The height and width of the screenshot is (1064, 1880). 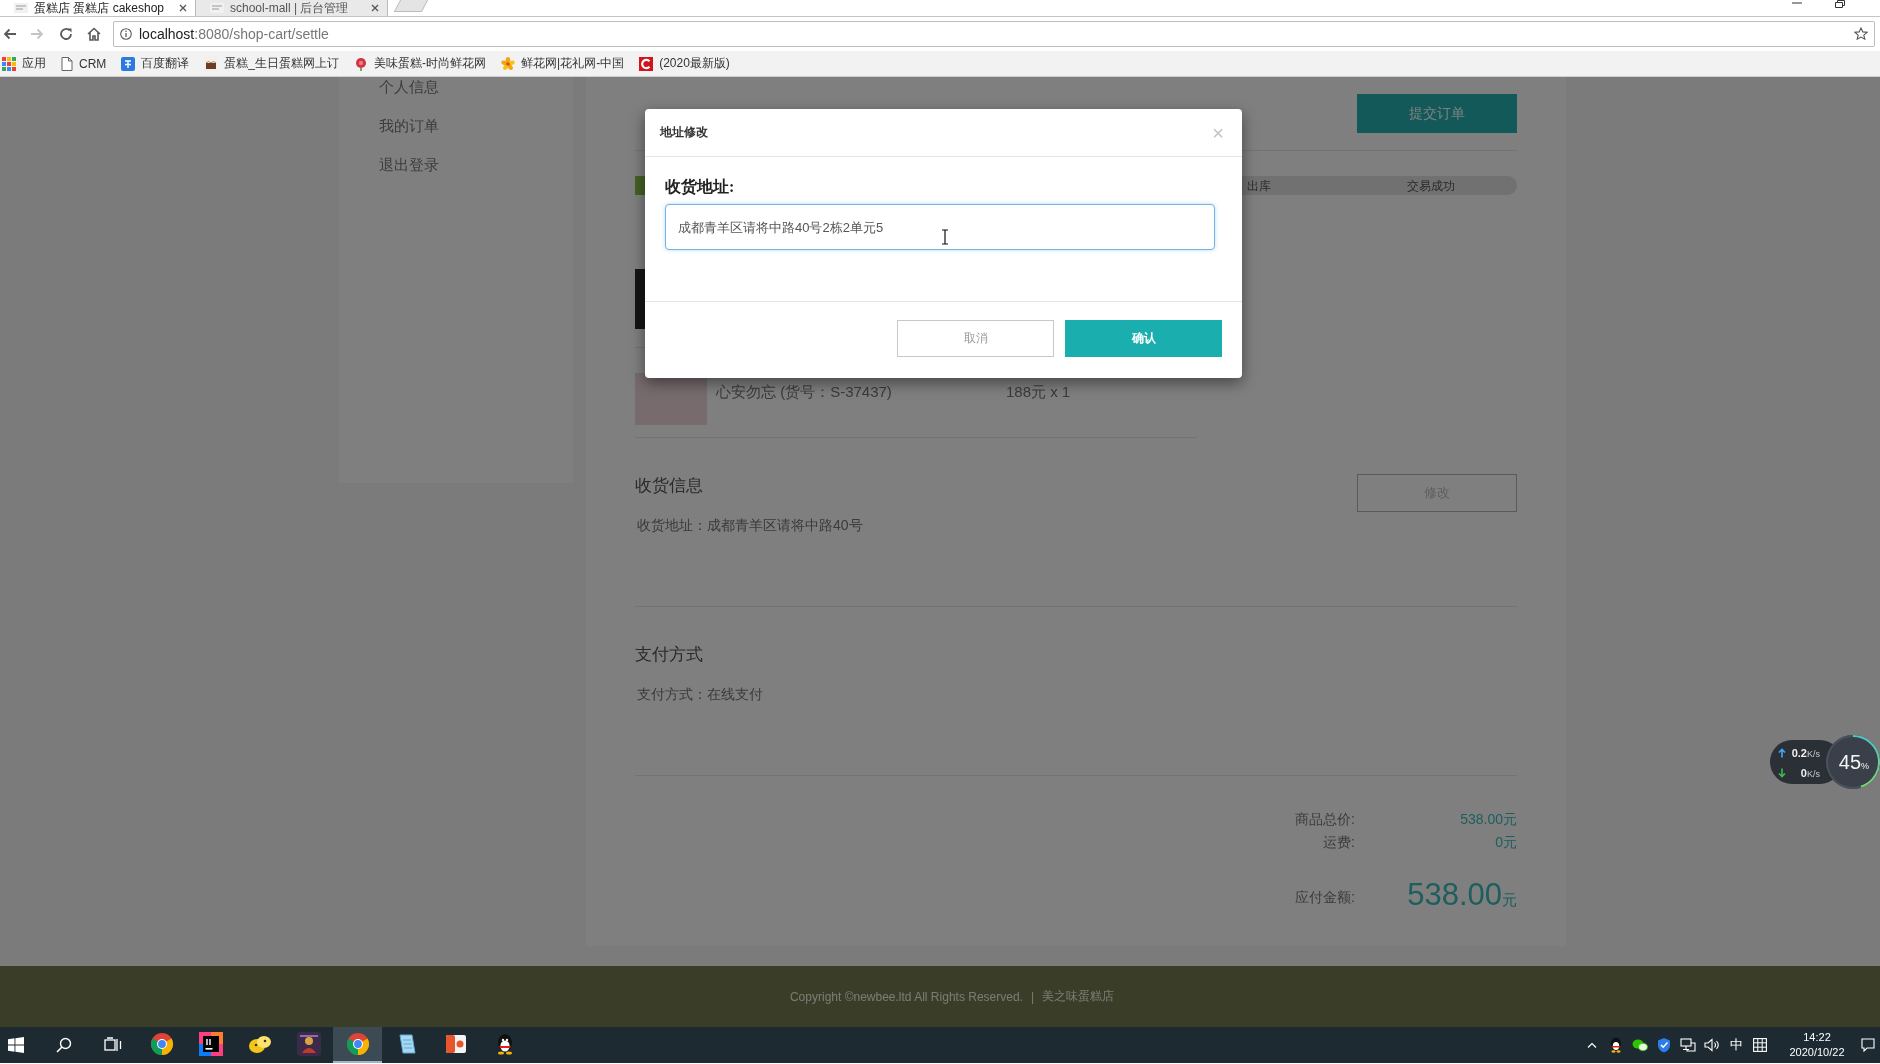 I want to click on search-icon, so click(x=63, y=1045).